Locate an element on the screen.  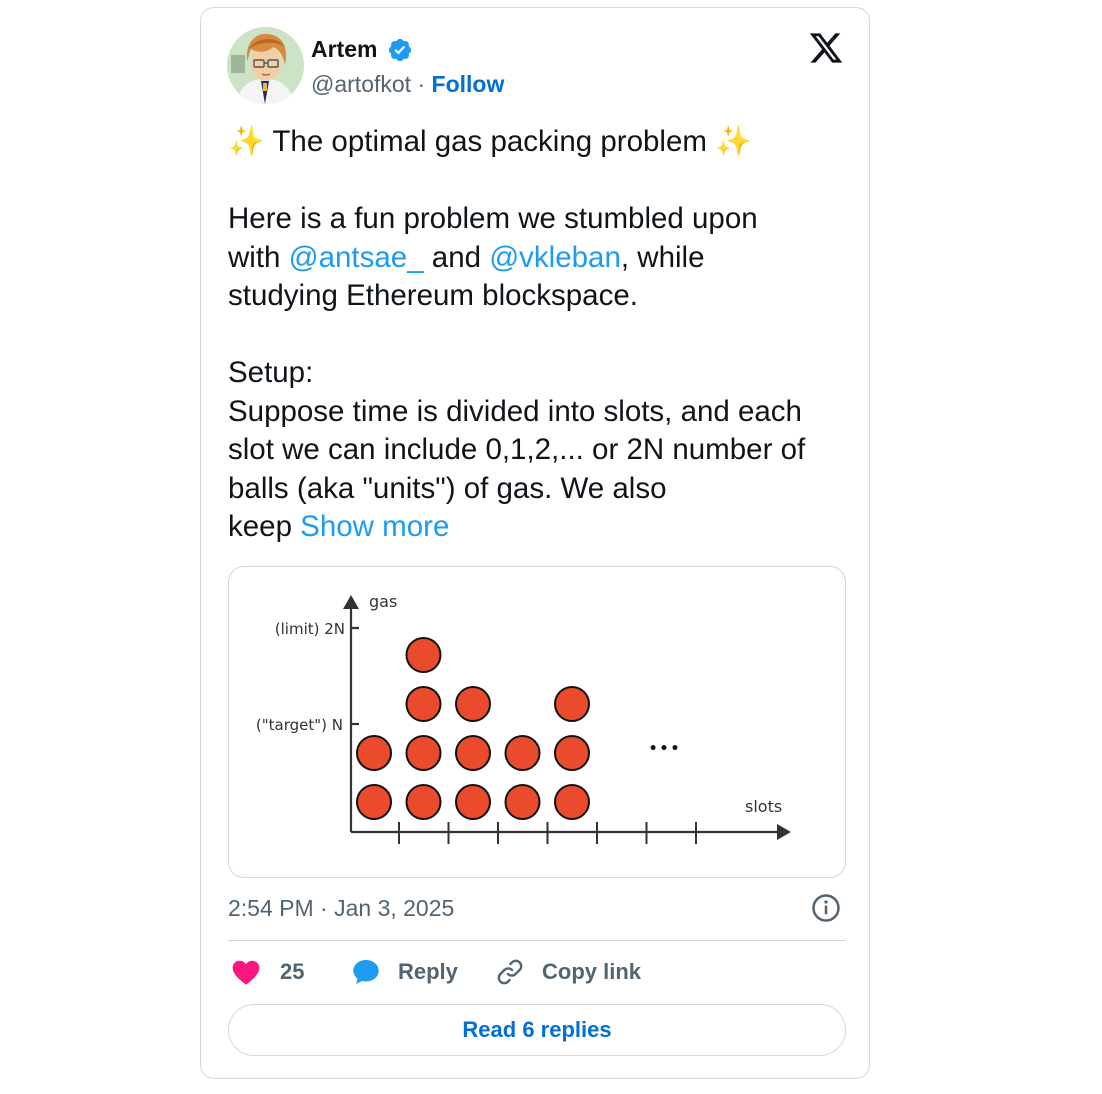
tweet-line: , while is located at coordinates (662, 257).